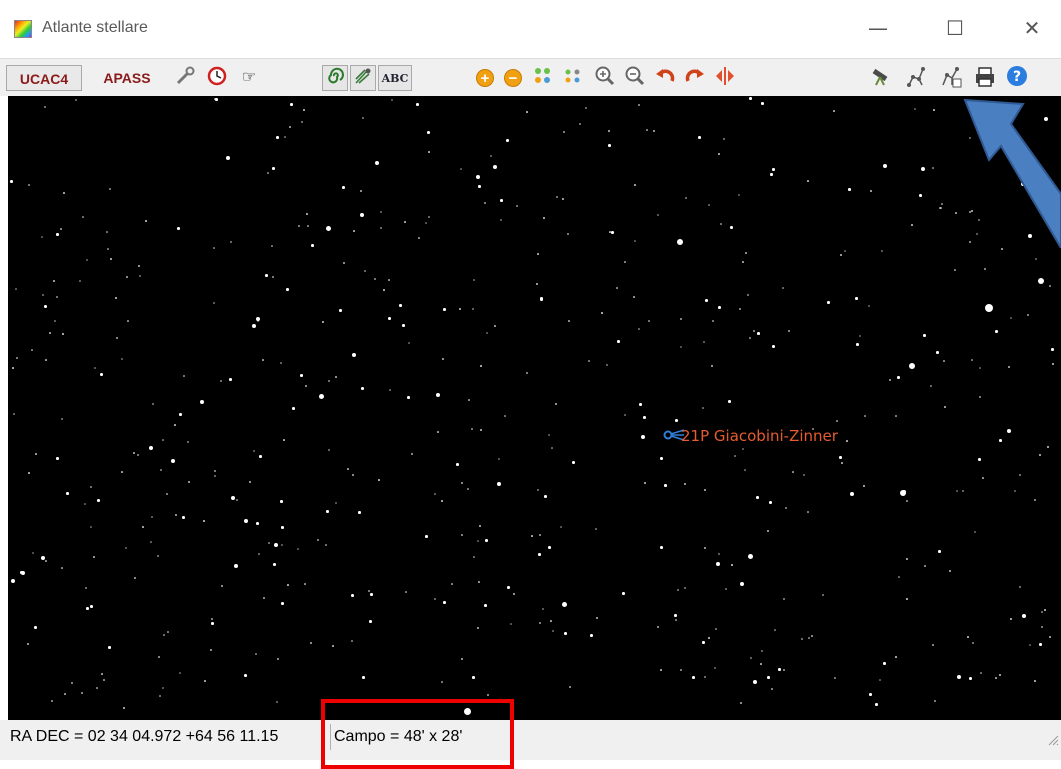  I want to click on minimize-button: —, so click(878, 28).